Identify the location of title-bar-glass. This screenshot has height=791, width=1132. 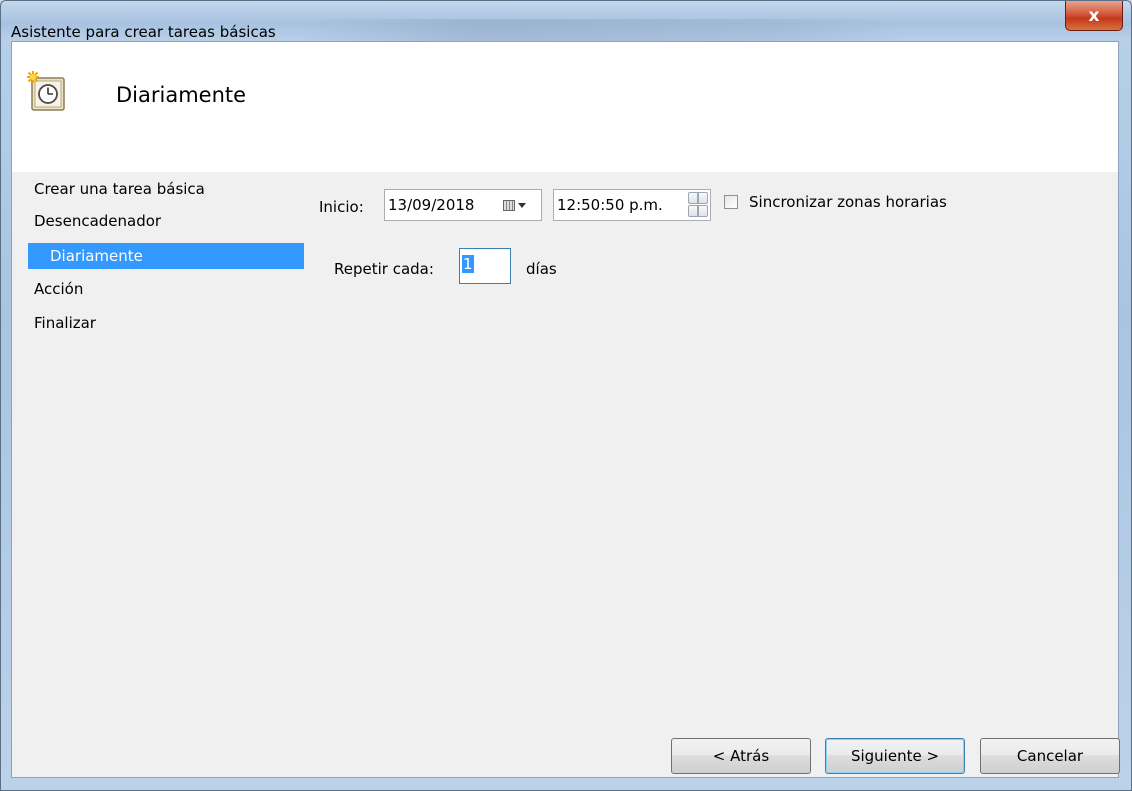
(601, 30).